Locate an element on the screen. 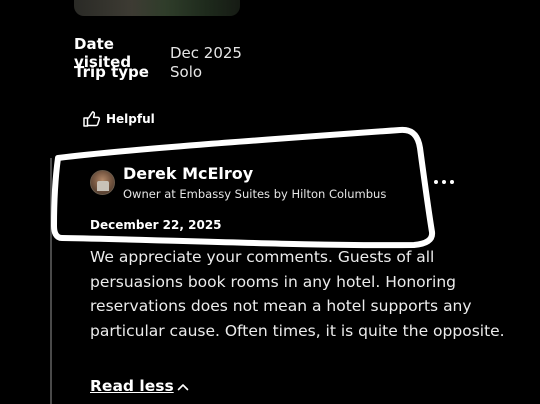 Image resolution: width=540 pixels, height=404 pixels. more-options-button is located at coordinates (444, 182).